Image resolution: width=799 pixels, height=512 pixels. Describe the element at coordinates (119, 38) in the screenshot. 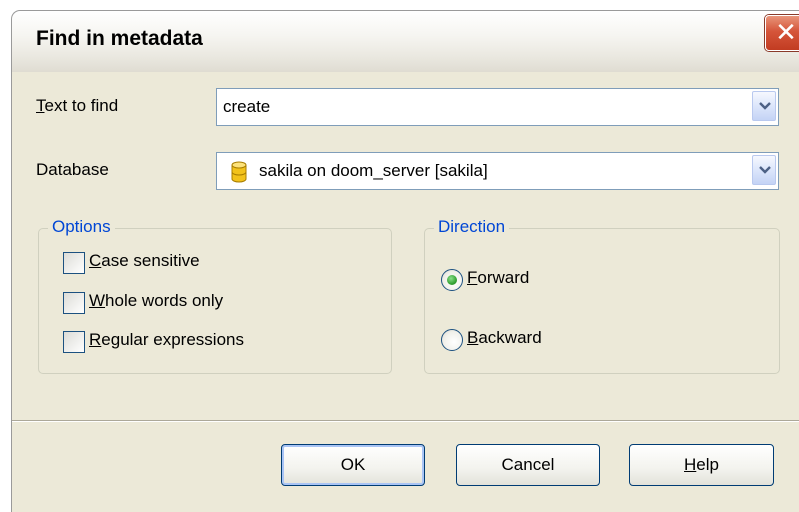

I see `dialog-title: Find in metadata` at that location.